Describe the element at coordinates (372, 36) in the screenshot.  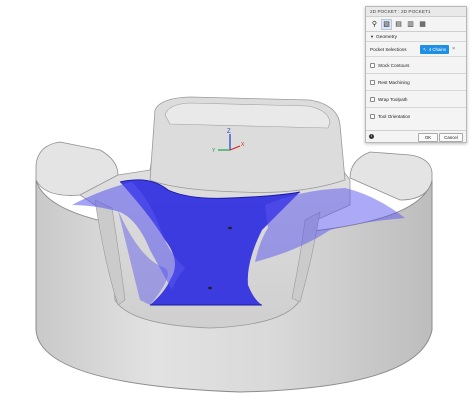
I see `caret-down-icon: ▼` at that location.